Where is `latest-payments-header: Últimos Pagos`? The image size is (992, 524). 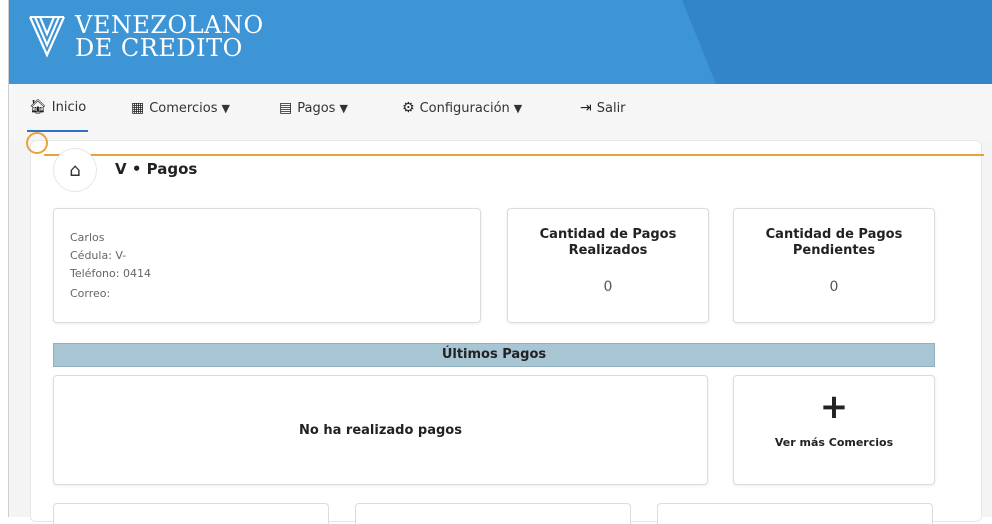 latest-payments-header: Últimos Pagos is located at coordinates (494, 355).